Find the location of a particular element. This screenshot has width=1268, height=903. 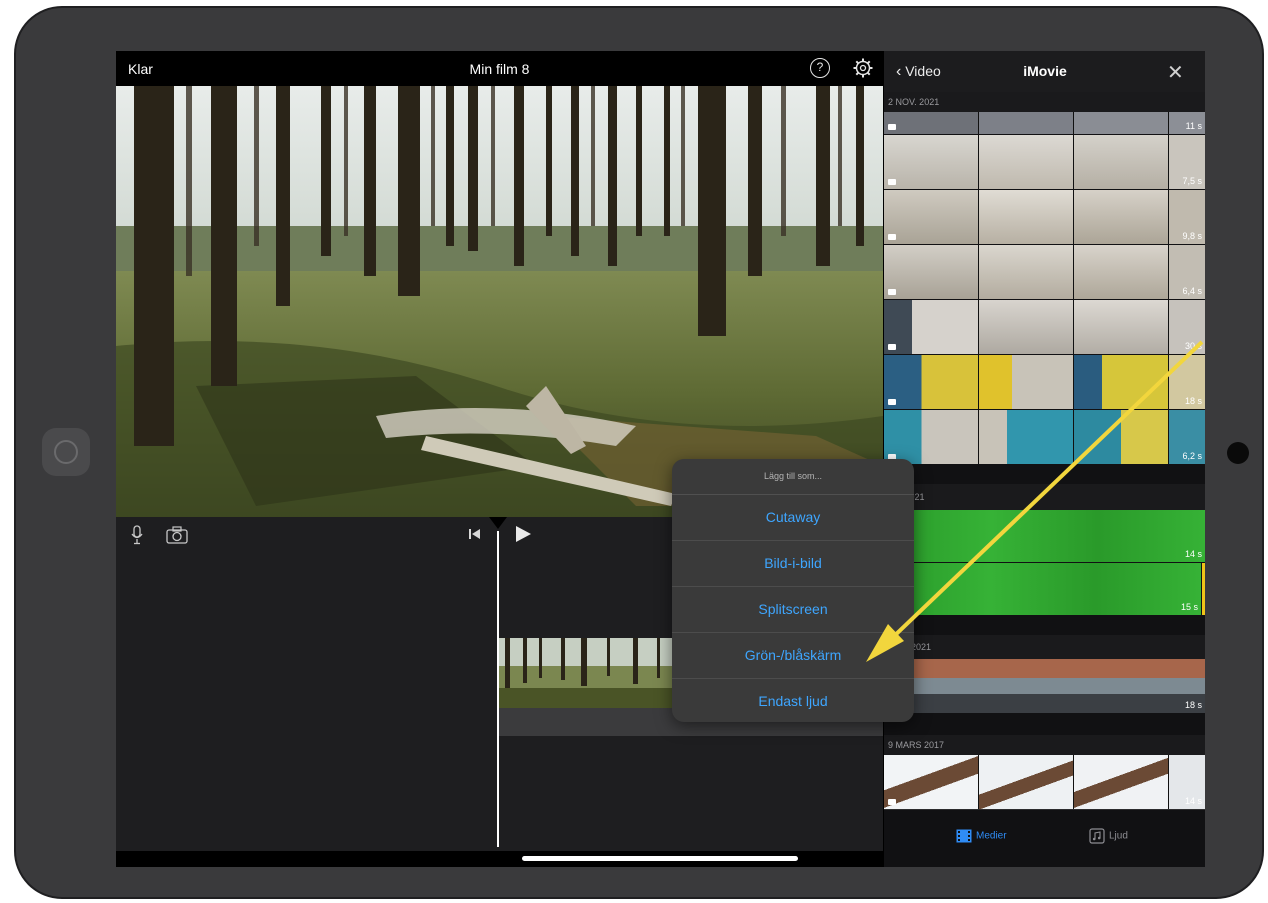

home-button-ring is located at coordinates (66, 452).